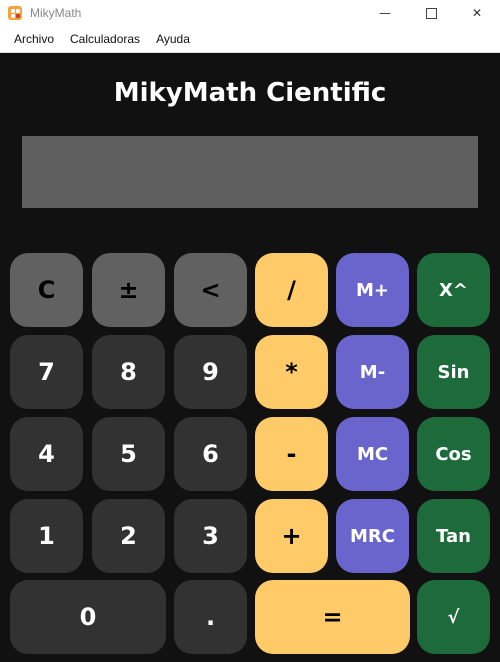 The height and width of the screenshot is (662, 500). What do you see at coordinates (332, 617) in the screenshot?
I see `equals-button: =` at bounding box center [332, 617].